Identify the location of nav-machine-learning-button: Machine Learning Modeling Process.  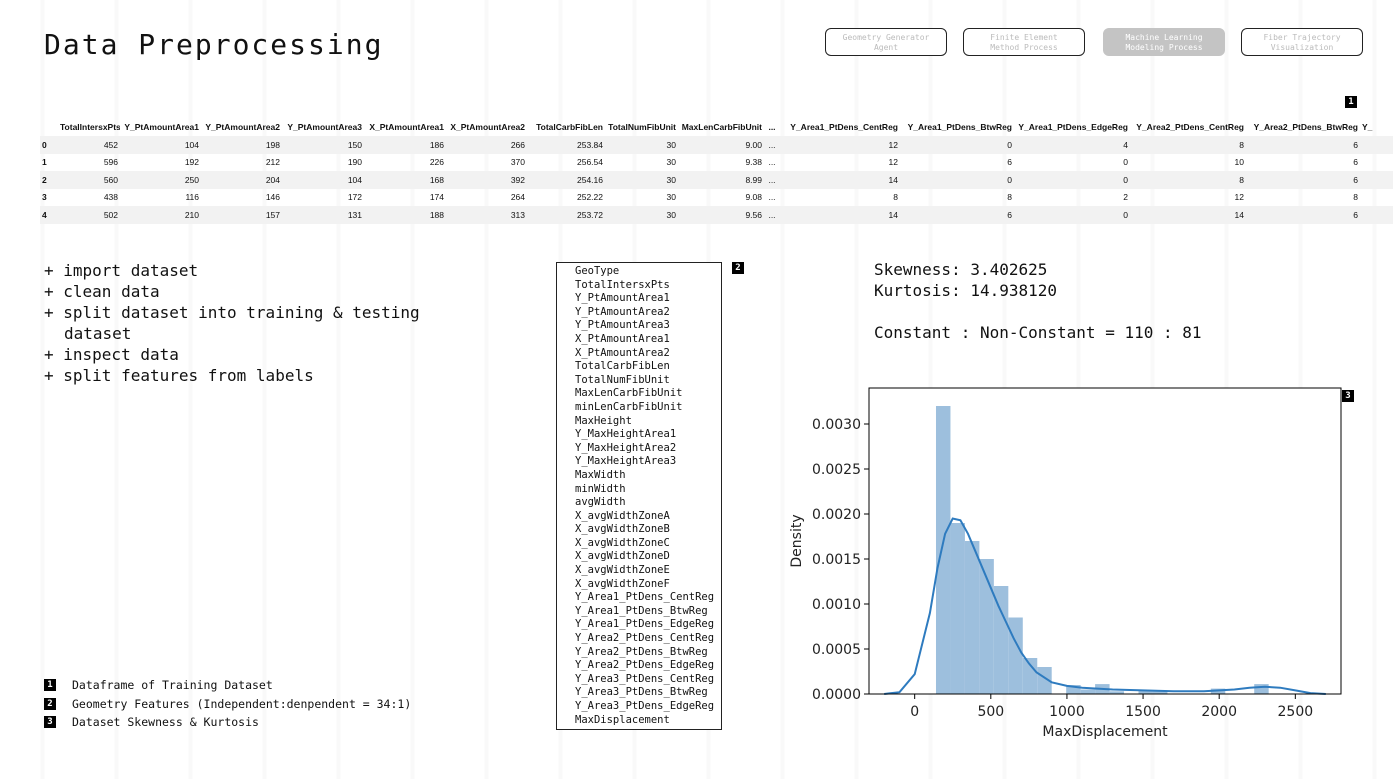
(1164, 42).